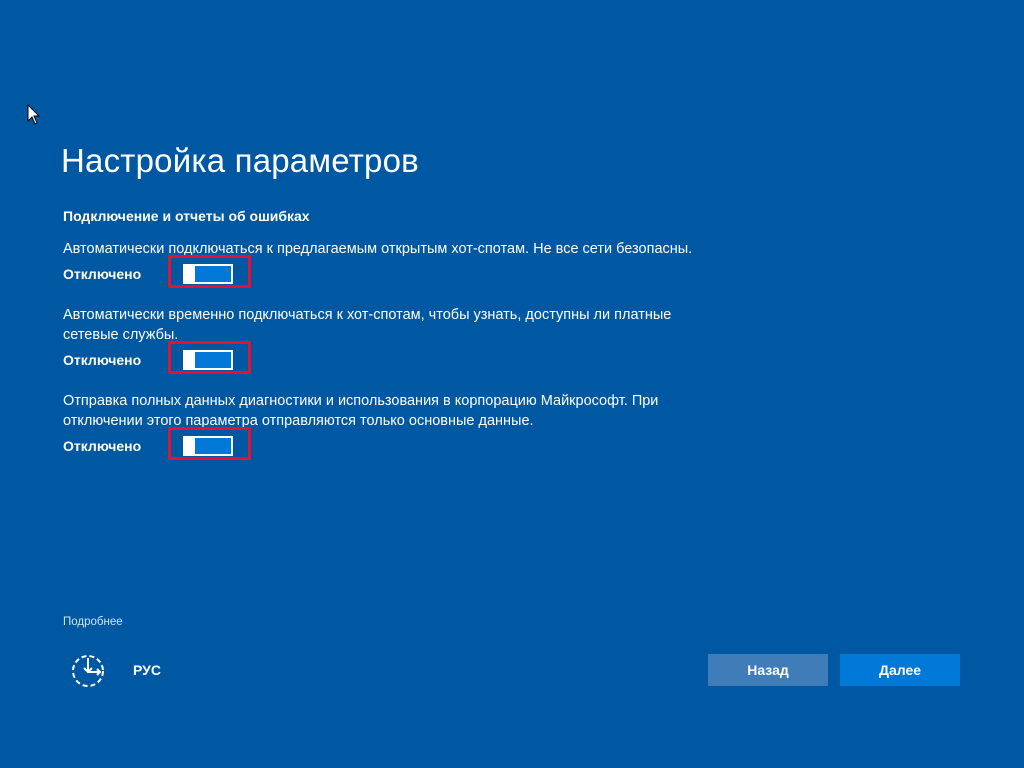  Describe the element at coordinates (34, 114) in the screenshot. I see `mouse-pointer-icon` at that location.